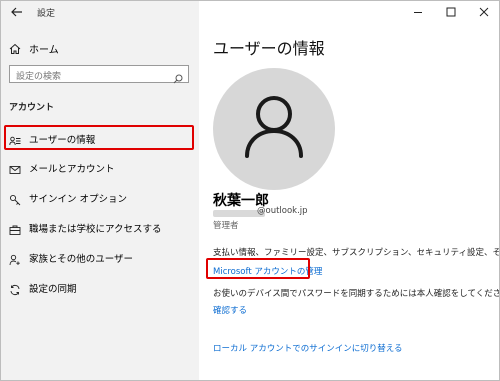  Describe the element at coordinates (307, 348) in the screenshot. I see `local-account-link: ローカル アカウントでのサインインに切り替える` at that location.